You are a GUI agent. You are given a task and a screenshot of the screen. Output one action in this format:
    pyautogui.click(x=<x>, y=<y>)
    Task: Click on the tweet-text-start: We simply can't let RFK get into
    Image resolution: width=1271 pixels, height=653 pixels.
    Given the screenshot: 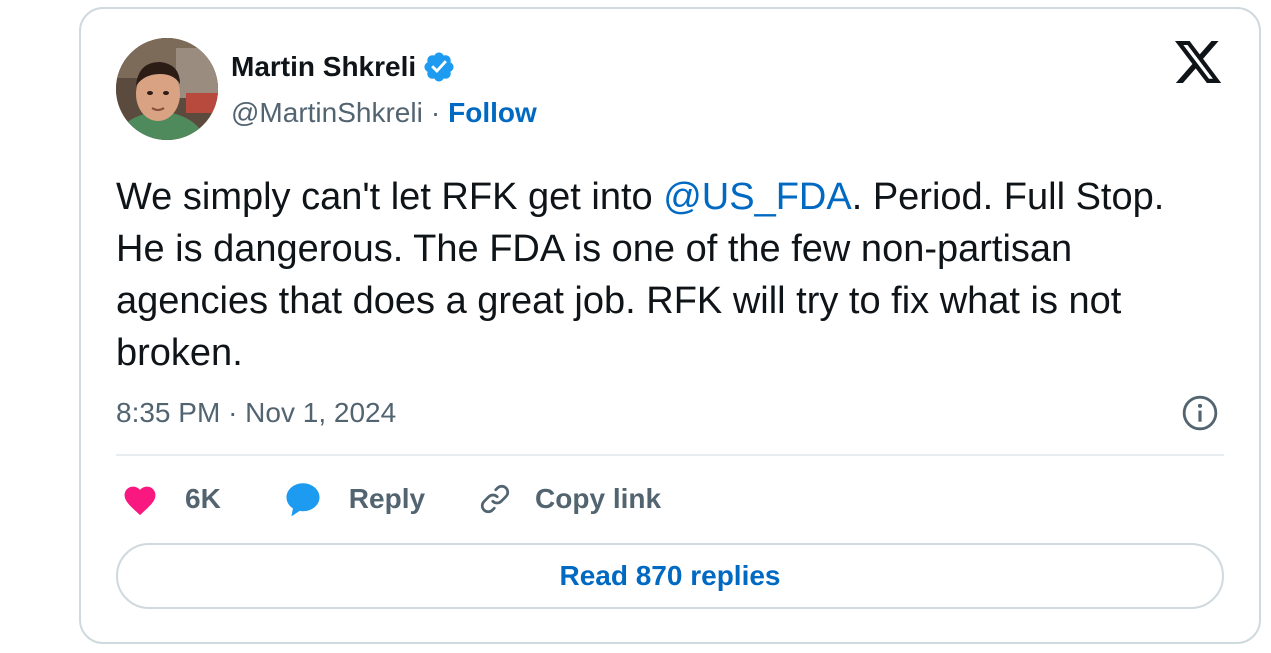 What is the action you would take?
    pyautogui.click(x=390, y=197)
    